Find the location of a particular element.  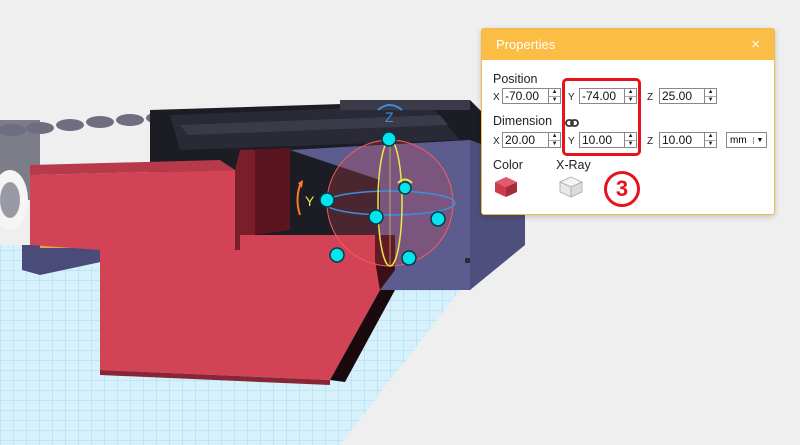

handle-center is located at coordinates (376, 217).